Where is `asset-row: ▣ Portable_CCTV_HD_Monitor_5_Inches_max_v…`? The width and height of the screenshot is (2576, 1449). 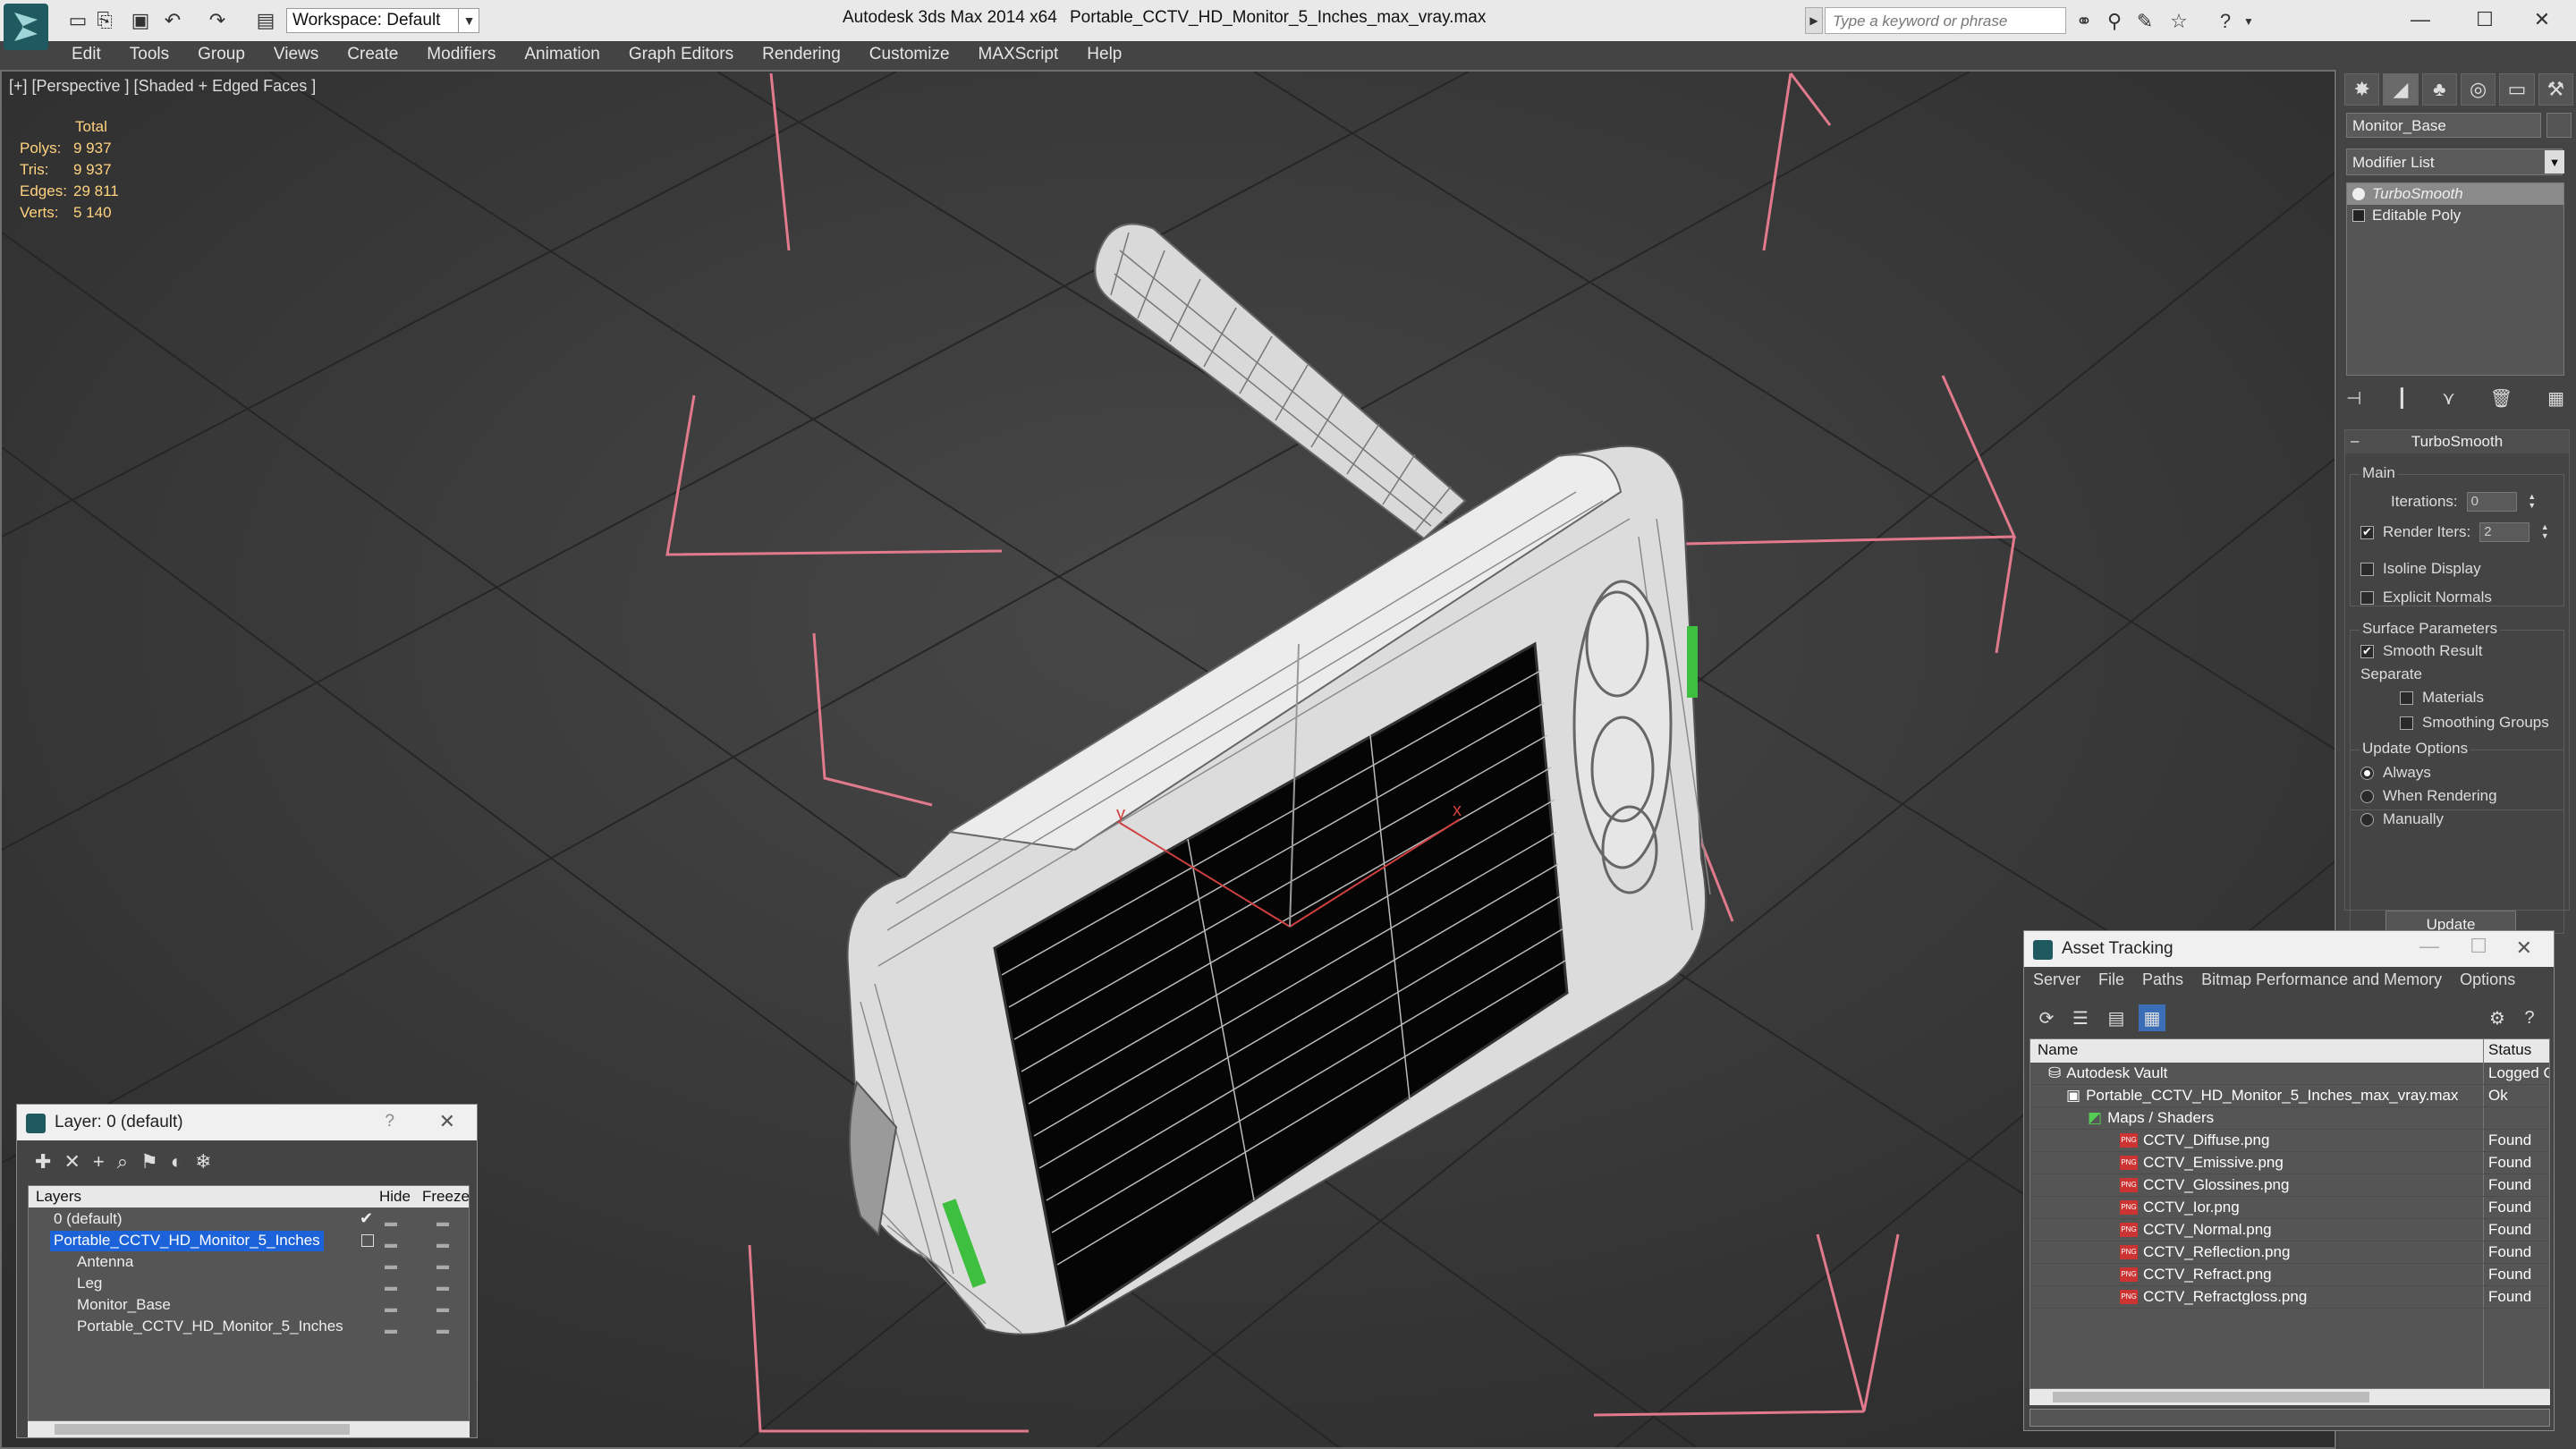 asset-row: ▣ Portable_CCTV_HD_Monitor_5_Inches_max_v… is located at coordinates (2289, 1096).